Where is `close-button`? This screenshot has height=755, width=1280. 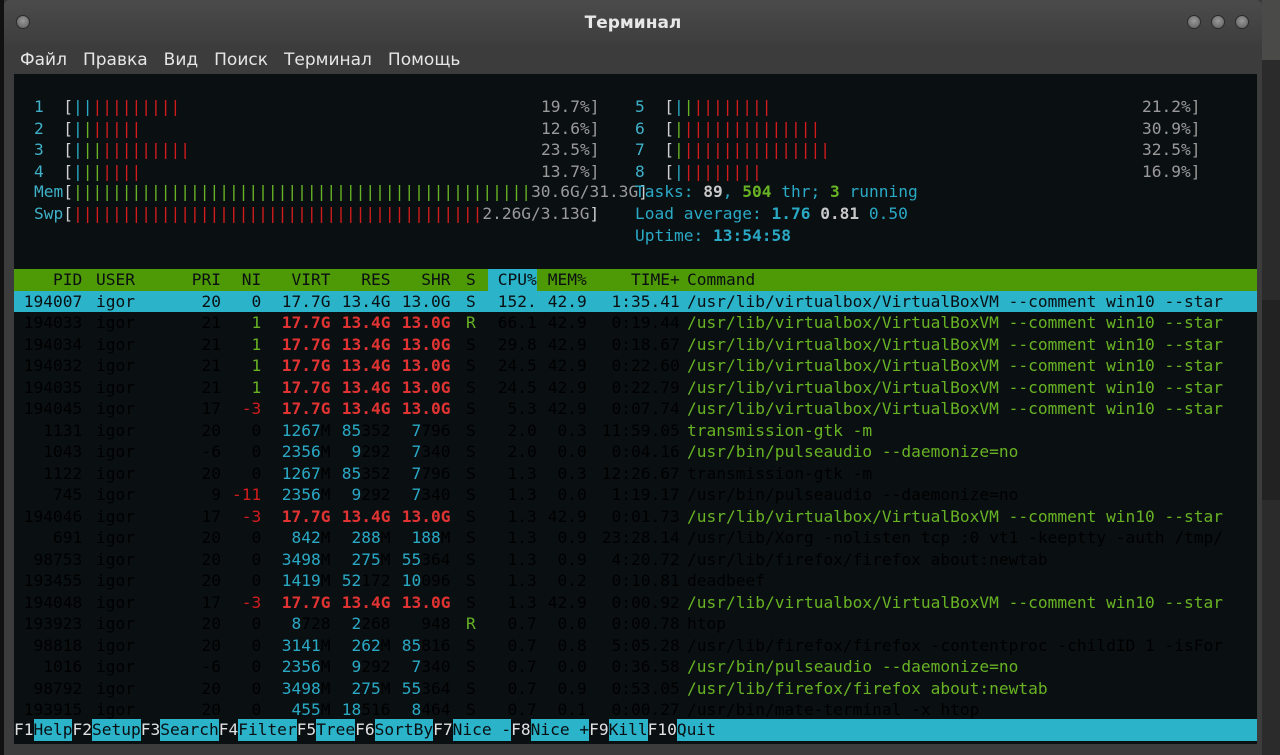 close-button is located at coordinates (1242, 22).